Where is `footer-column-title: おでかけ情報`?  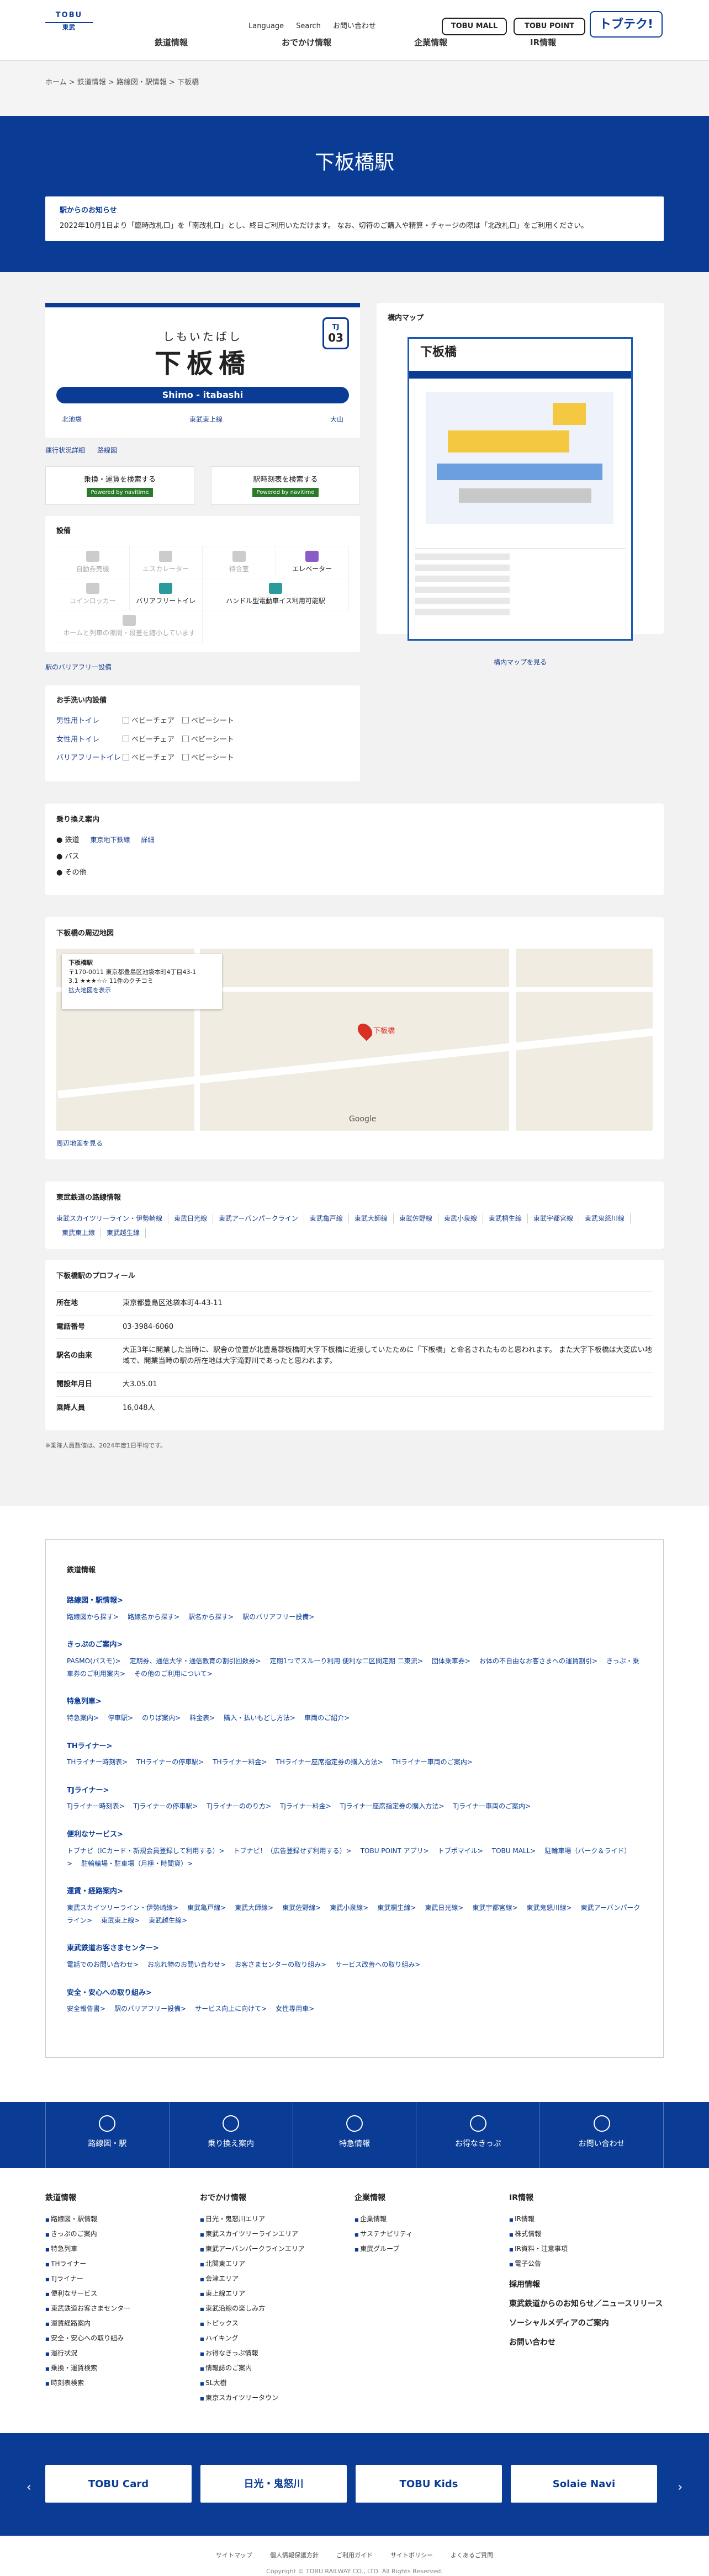
footer-column-title: おでかけ情報 is located at coordinates (277, 2198).